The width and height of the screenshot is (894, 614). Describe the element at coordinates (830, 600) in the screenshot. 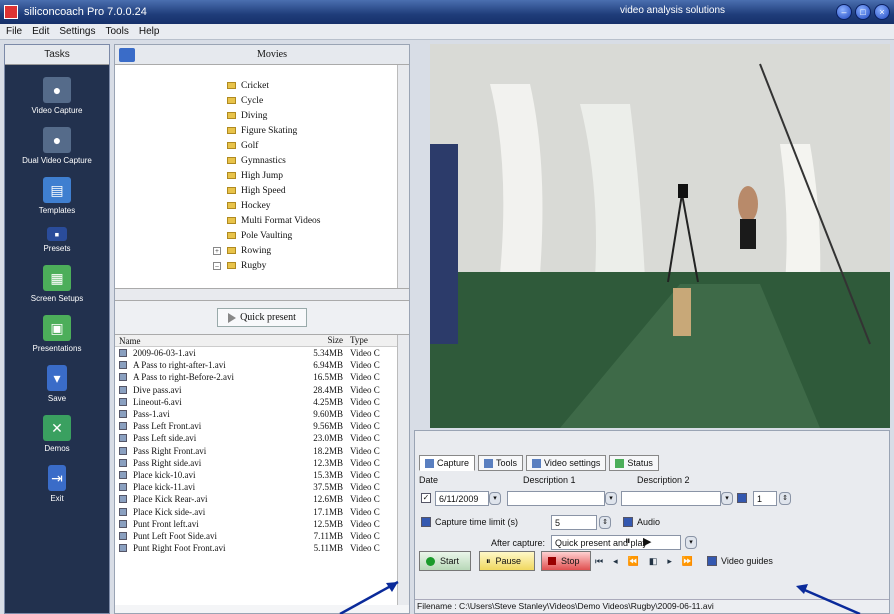

I see `arrow-to-video-guides` at that location.